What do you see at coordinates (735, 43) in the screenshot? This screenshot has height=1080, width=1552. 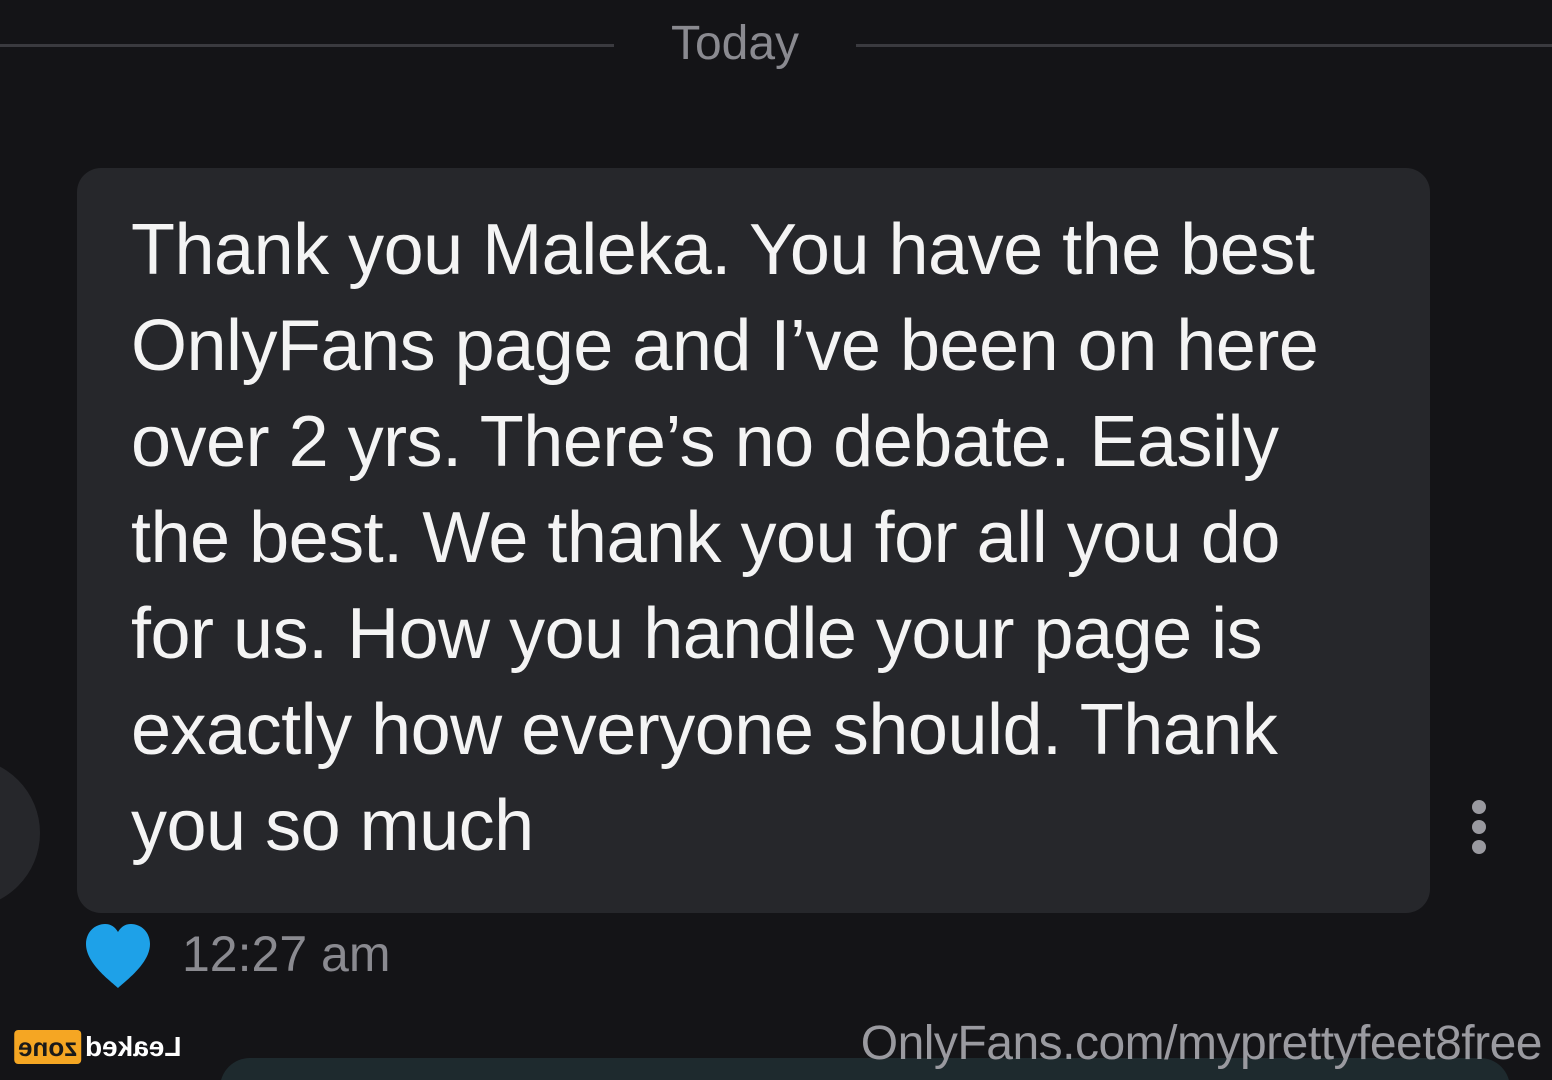 I see `date-divider-label: Today` at bounding box center [735, 43].